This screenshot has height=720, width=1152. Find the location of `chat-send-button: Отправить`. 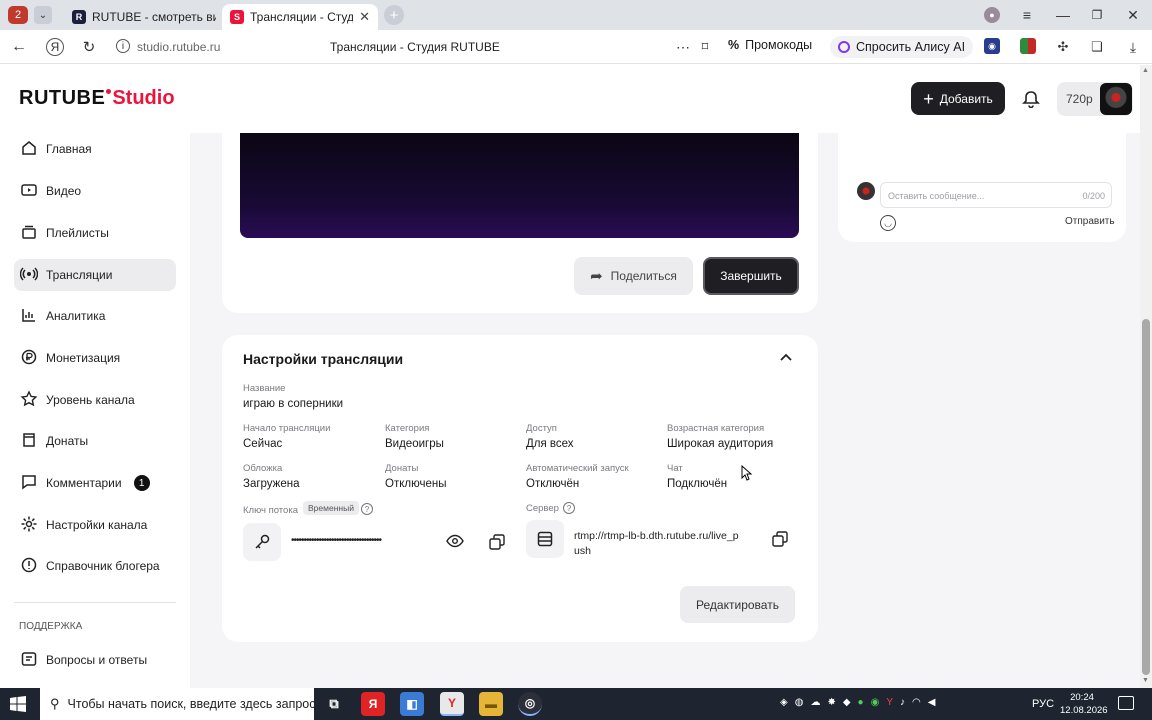

chat-send-button: Отправить is located at coordinates (1090, 221).